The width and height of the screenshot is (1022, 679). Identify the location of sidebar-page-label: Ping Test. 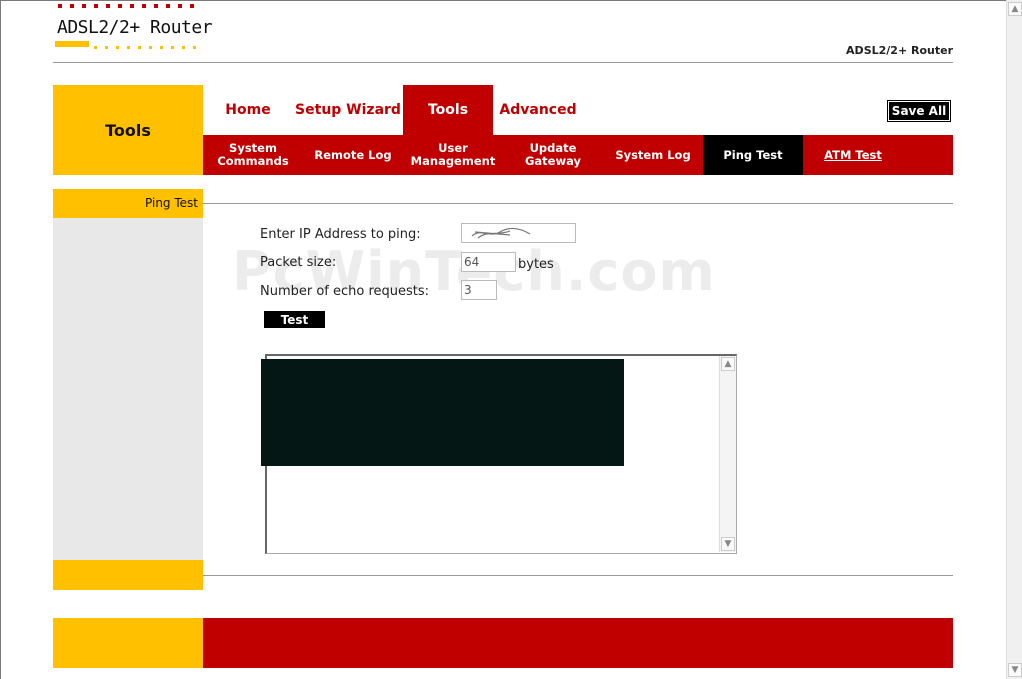
(171, 203).